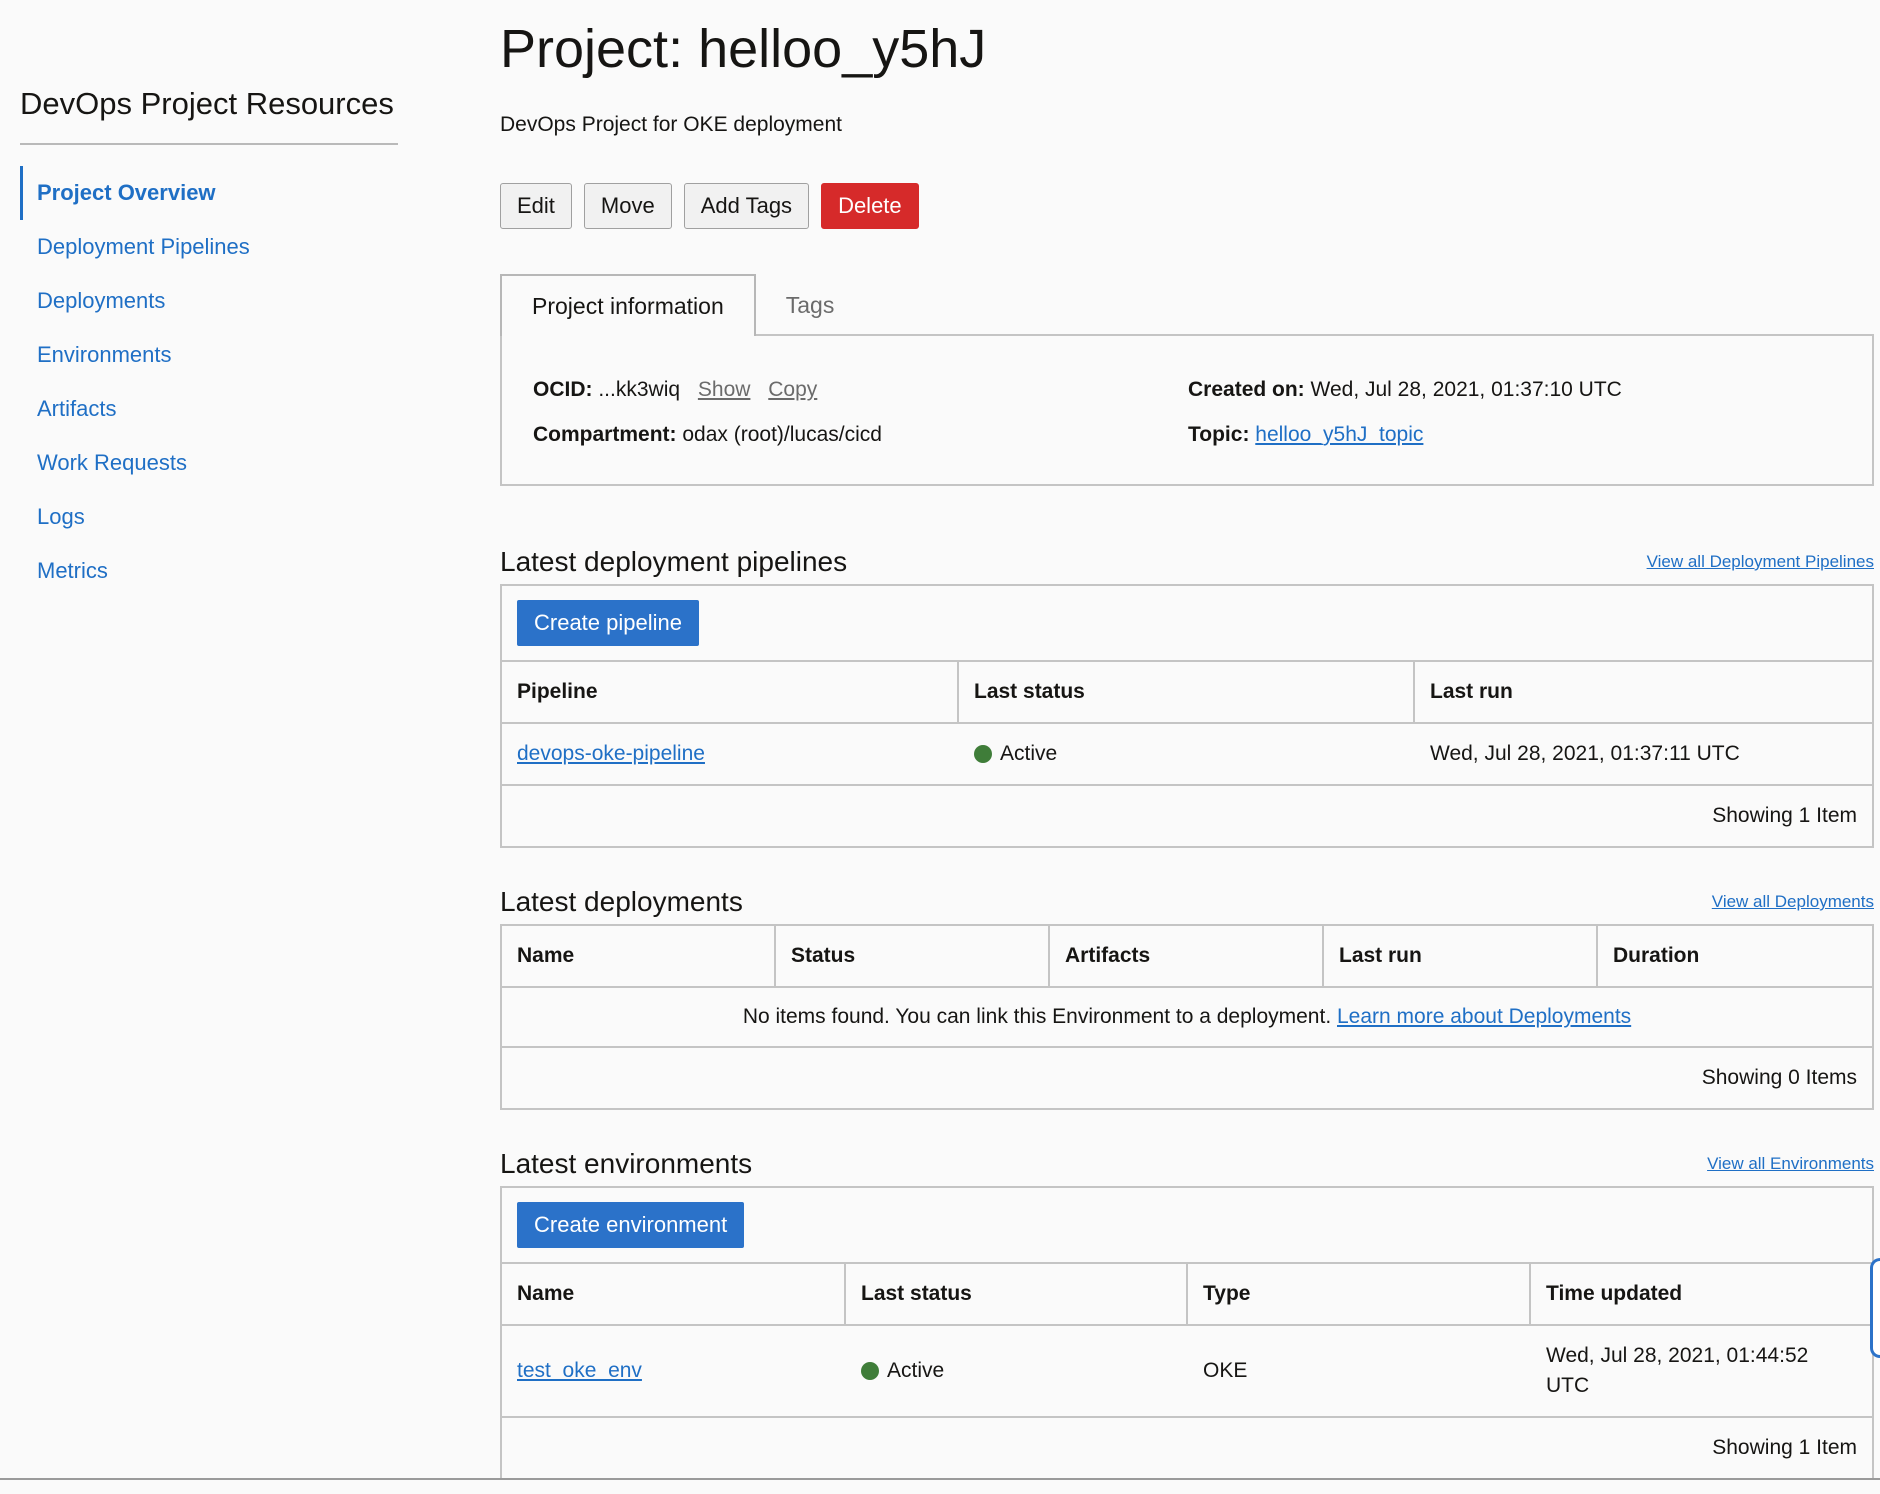  I want to click on ocid-value: ...kk3wiq, so click(639, 389).